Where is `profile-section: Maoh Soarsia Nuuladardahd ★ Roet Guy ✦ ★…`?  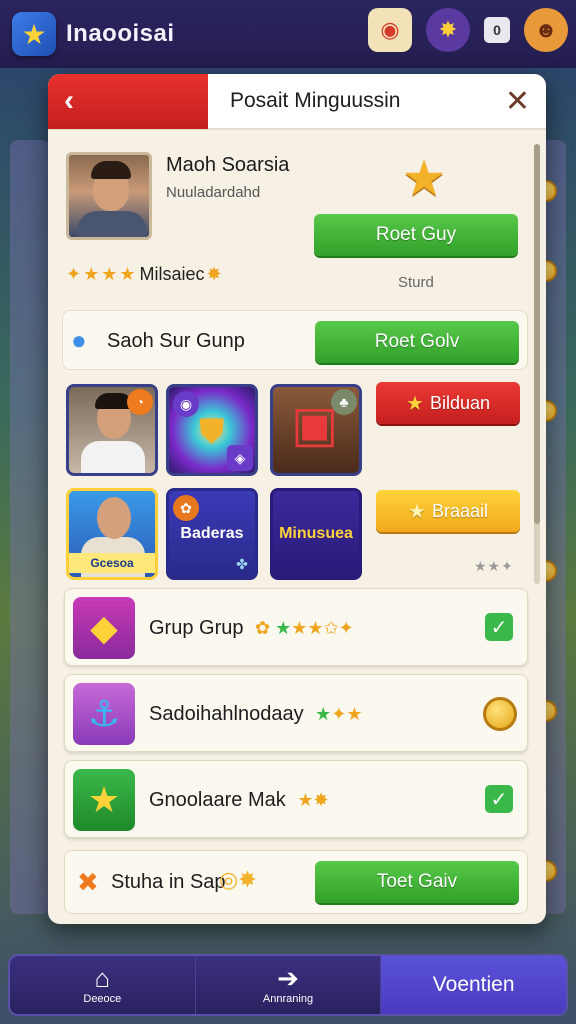 profile-section: Maoh Soarsia Nuuladardahd ★ Roet Guy ✦ ★… is located at coordinates (296, 232).